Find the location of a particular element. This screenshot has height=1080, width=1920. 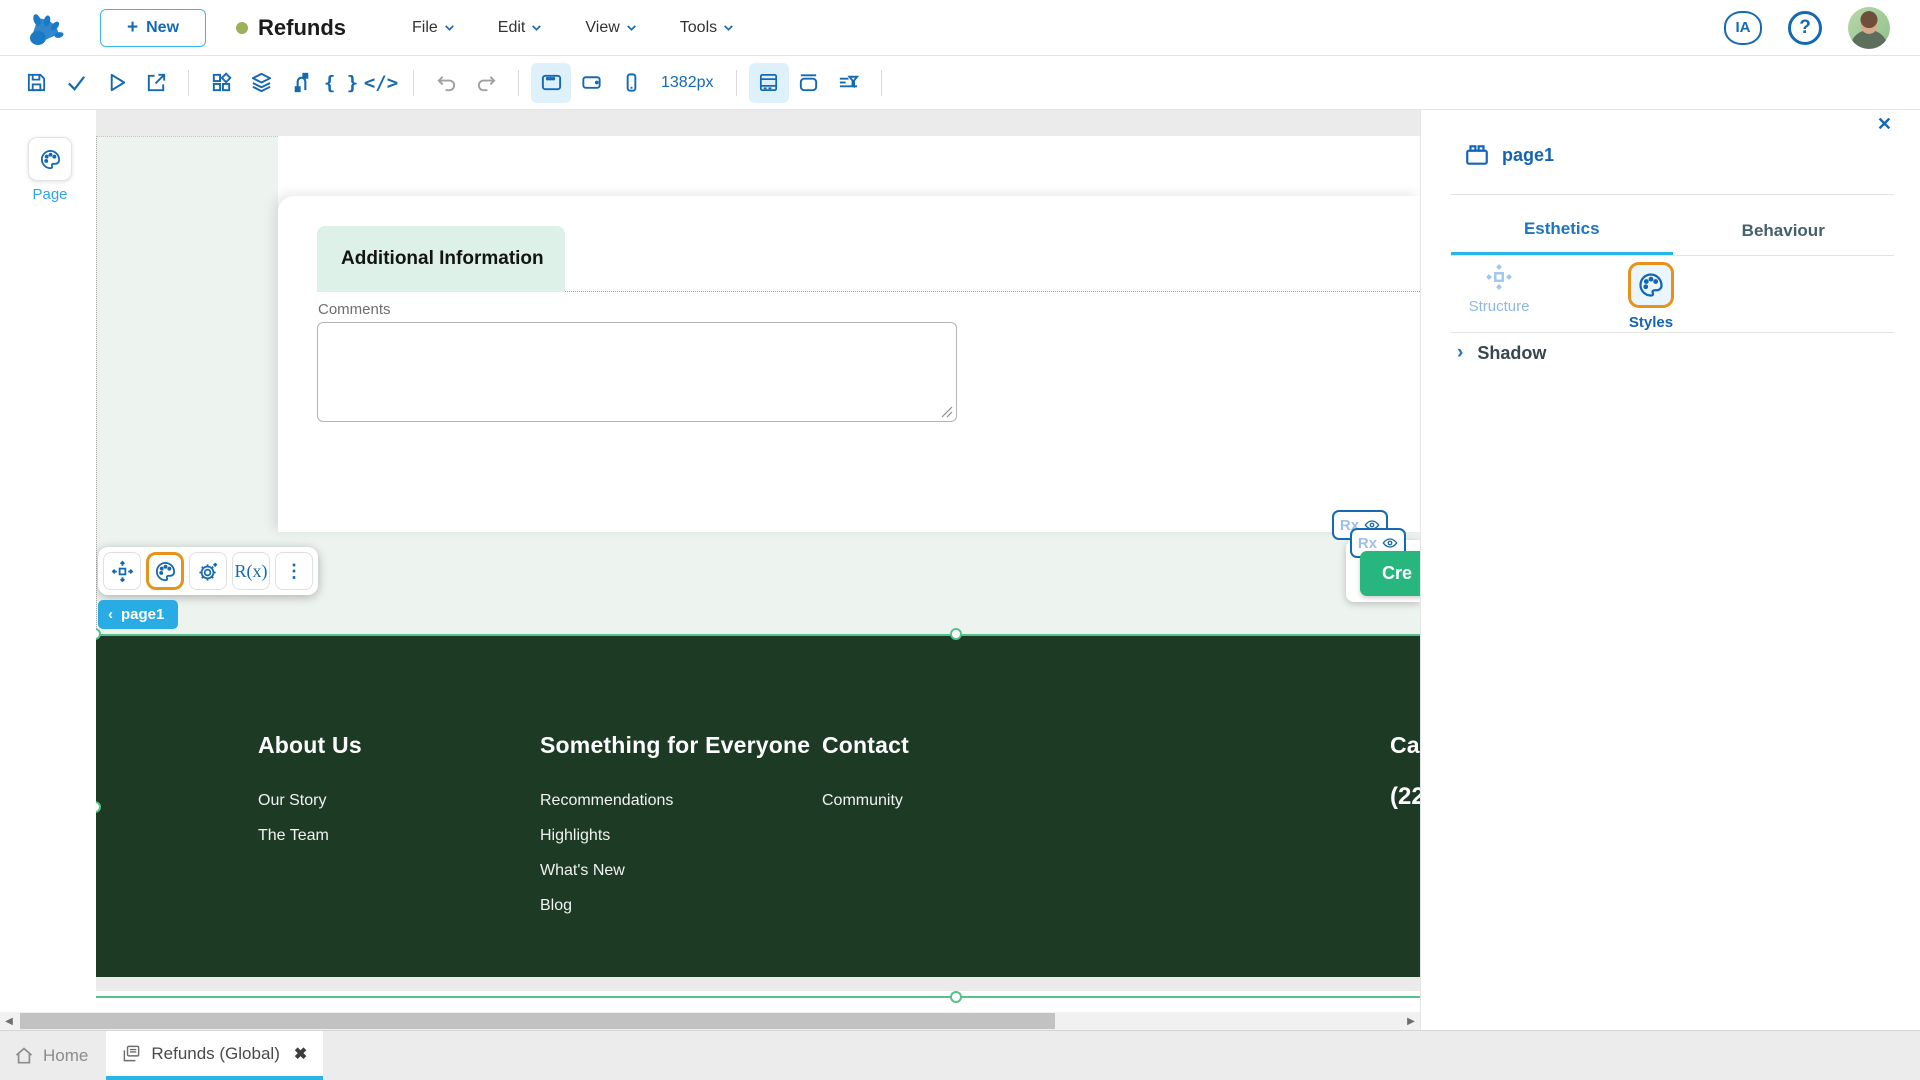

palette-icon is located at coordinates (1651, 285).